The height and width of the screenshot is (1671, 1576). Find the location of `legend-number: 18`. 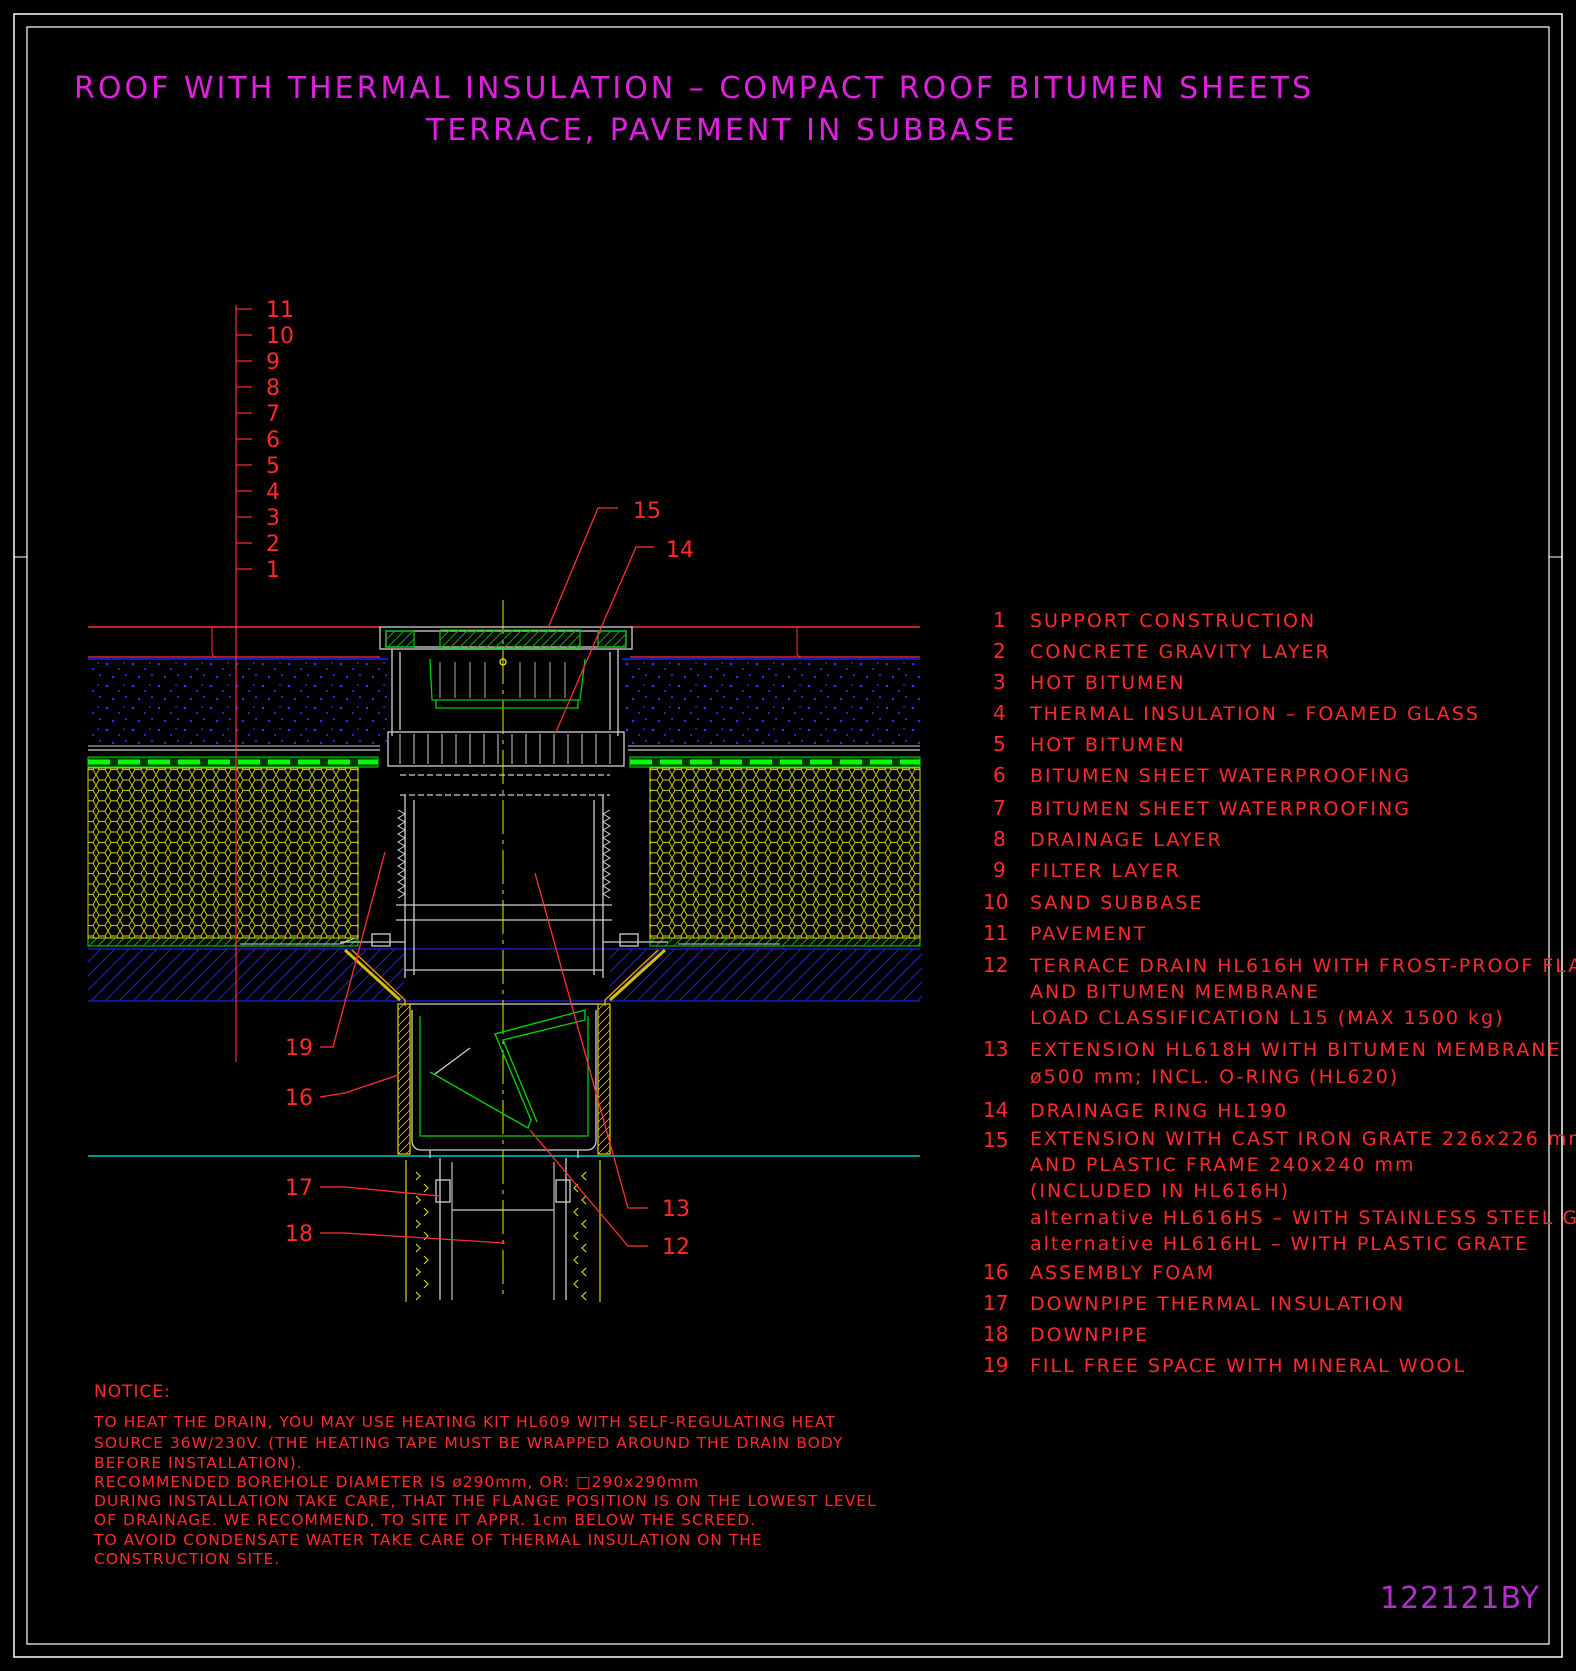

legend-number: 18 is located at coordinates (995, 1334).